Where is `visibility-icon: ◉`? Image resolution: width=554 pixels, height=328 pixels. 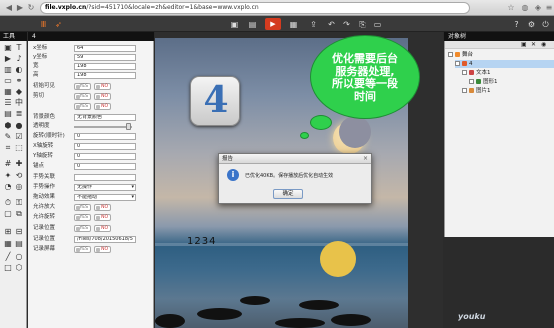 visibility-icon: ◉ is located at coordinates (543, 45).